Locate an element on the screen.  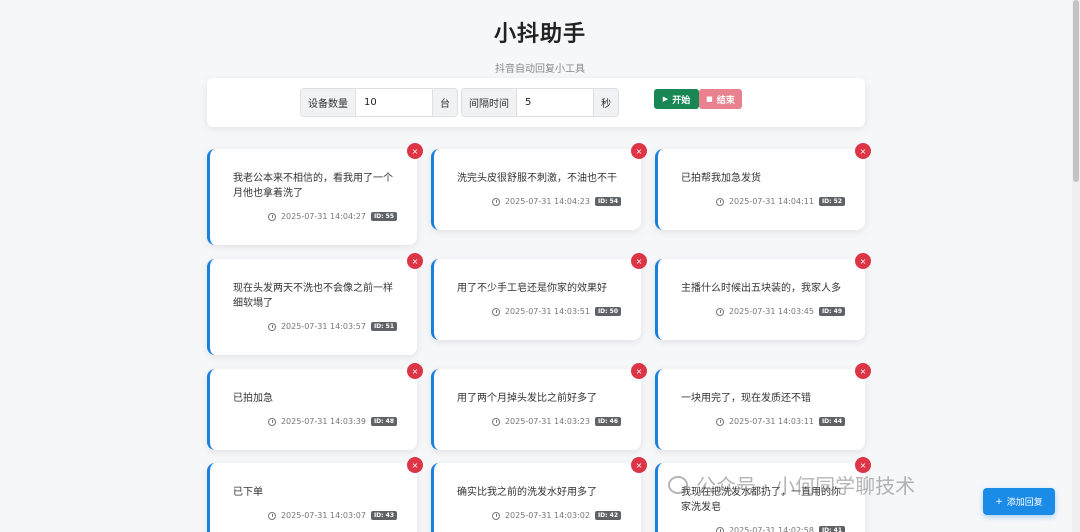
interval-unit: 秒 is located at coordinates (605, 102).